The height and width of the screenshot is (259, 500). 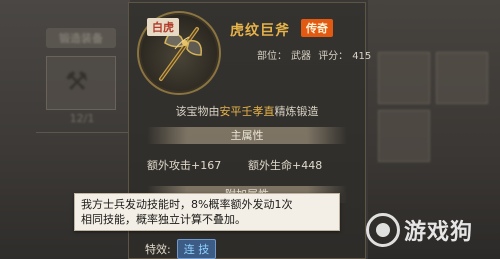 I want to click on stat-attack: 额外攻击+167, so click(x=184, y=165).